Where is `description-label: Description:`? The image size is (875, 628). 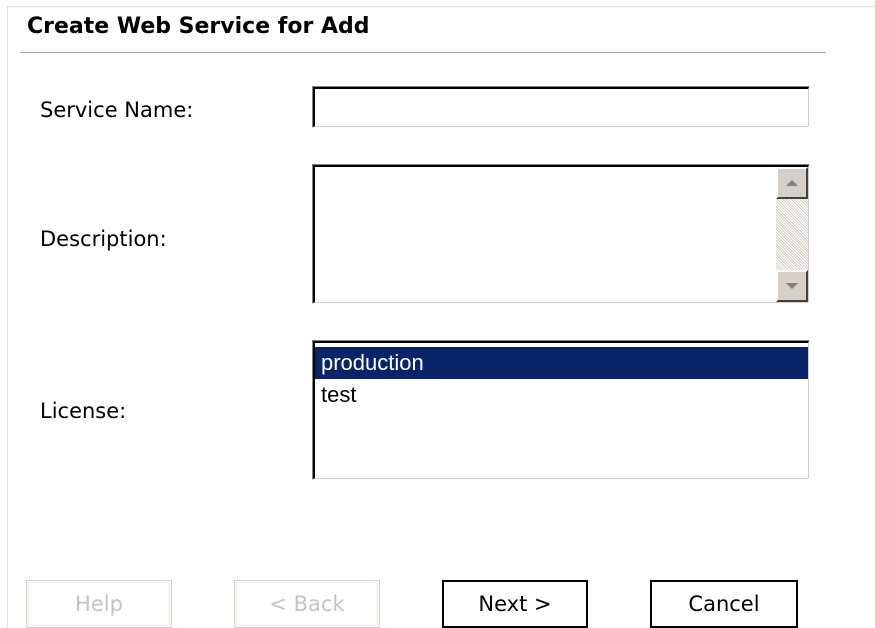
description-label: Description: is located at coordinates (103, 239).